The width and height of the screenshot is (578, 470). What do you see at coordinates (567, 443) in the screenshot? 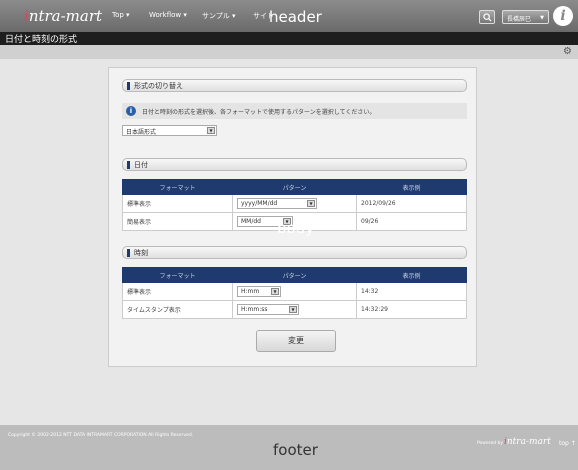
I see `back-to-top-link: top ↑` at bounding box center [567, 443].